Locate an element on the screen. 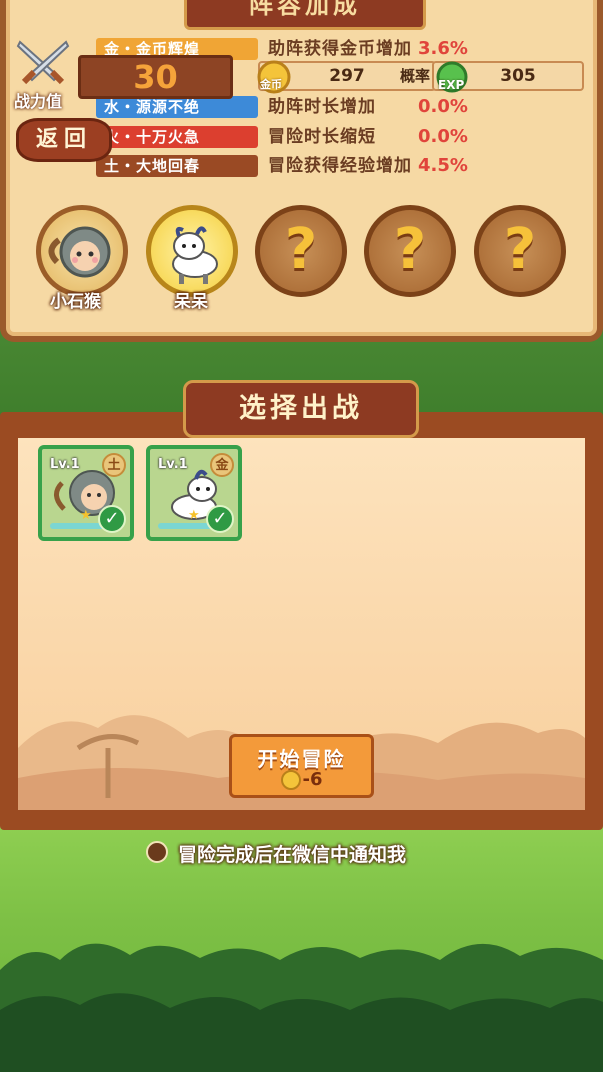  select-battle-title: 选择出战 is located at coordinates (301, 409).